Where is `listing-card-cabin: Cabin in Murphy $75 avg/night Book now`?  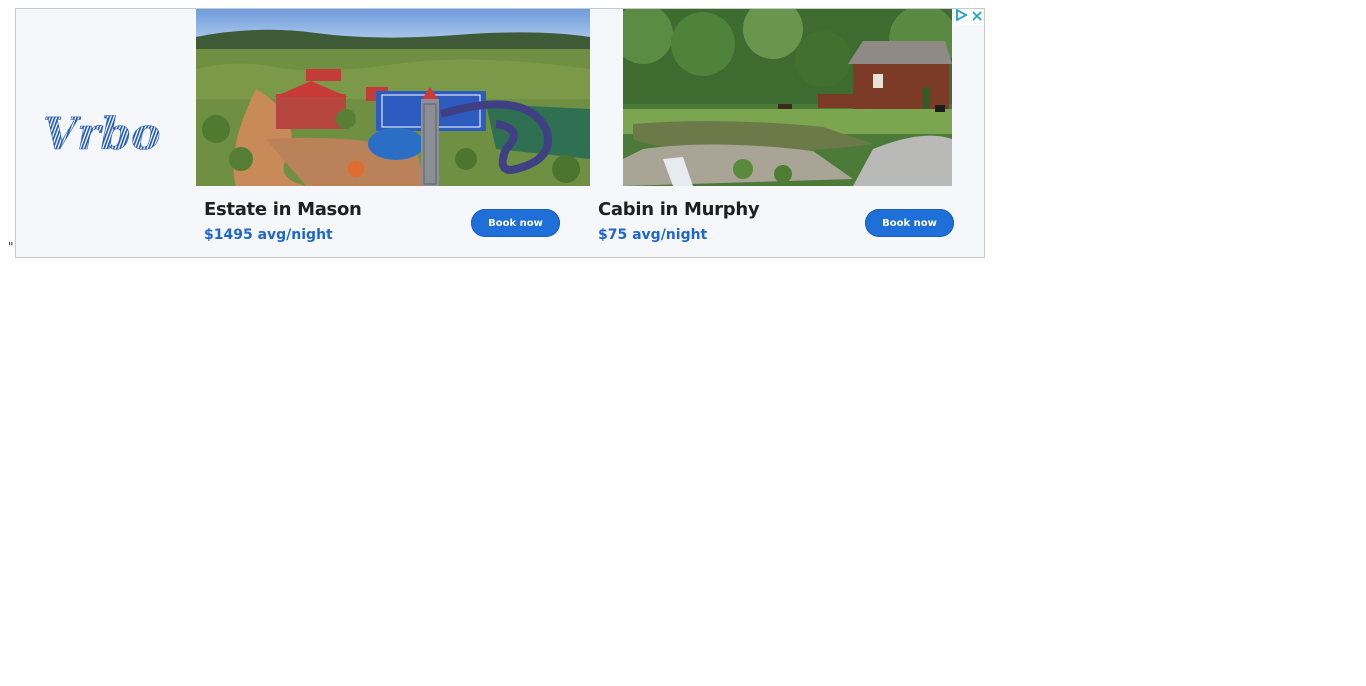 listing-card-cabin: Cabin in Murphy $75 avg/night Book now is located at coordinates (787, 133).